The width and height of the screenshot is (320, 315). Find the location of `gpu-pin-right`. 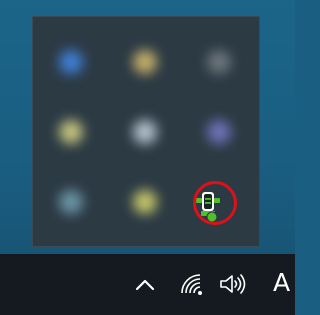

gpu-pin-right is located at coordinates (217, 200).